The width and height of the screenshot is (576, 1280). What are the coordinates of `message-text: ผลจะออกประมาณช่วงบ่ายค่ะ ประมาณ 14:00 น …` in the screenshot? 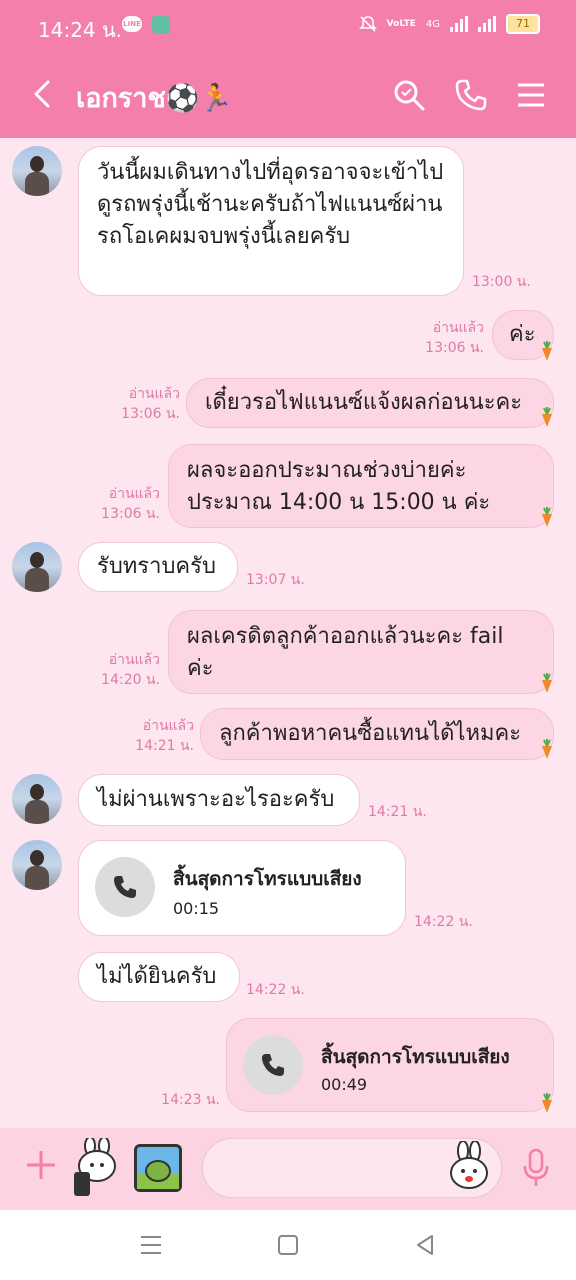 It's located at (339, 486).